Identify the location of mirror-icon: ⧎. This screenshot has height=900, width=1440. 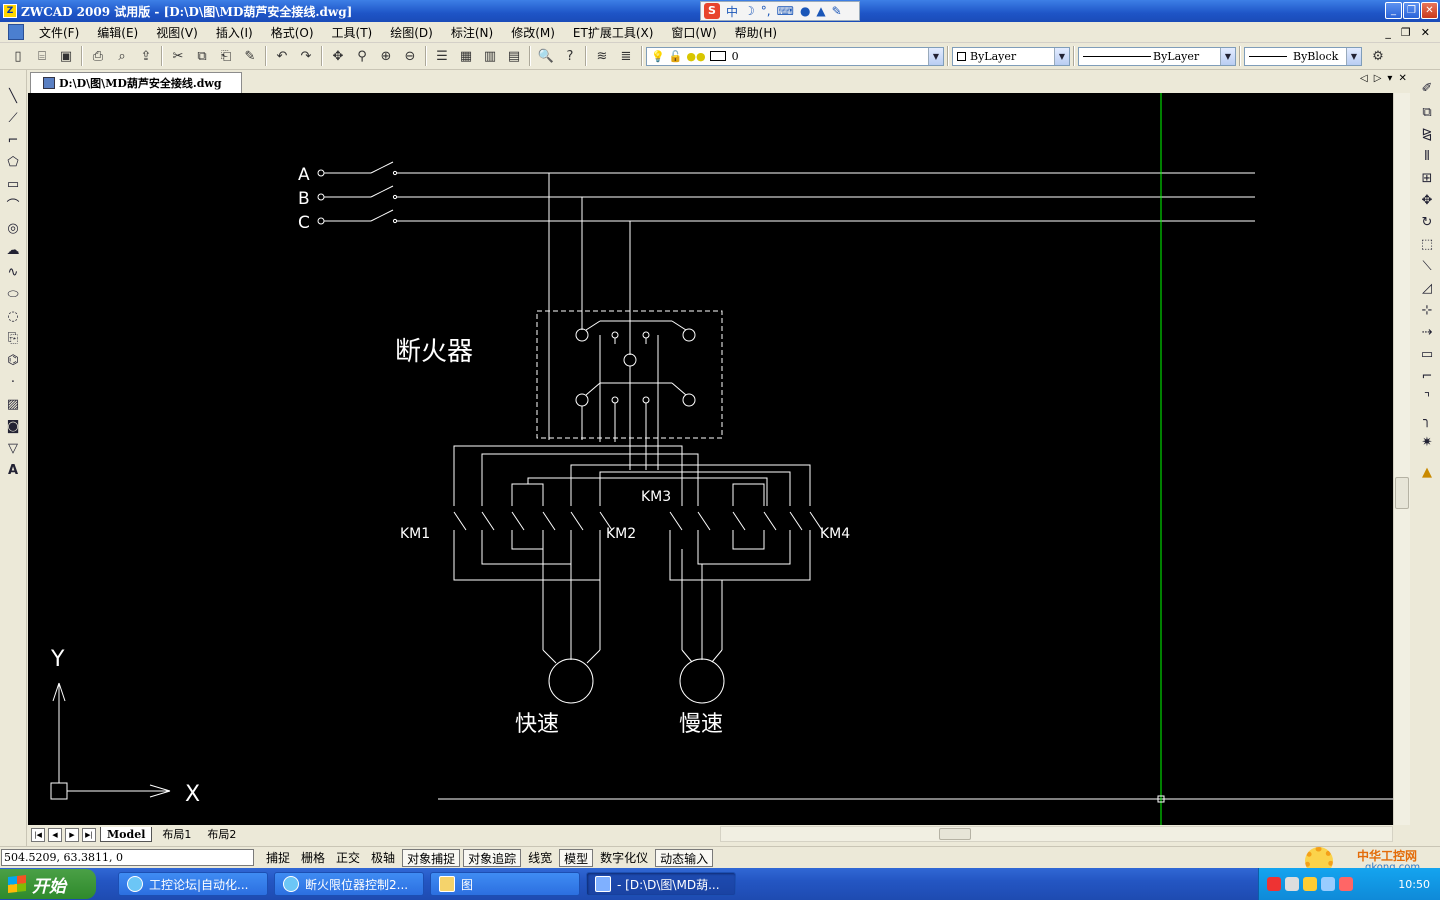
(1427, 135).